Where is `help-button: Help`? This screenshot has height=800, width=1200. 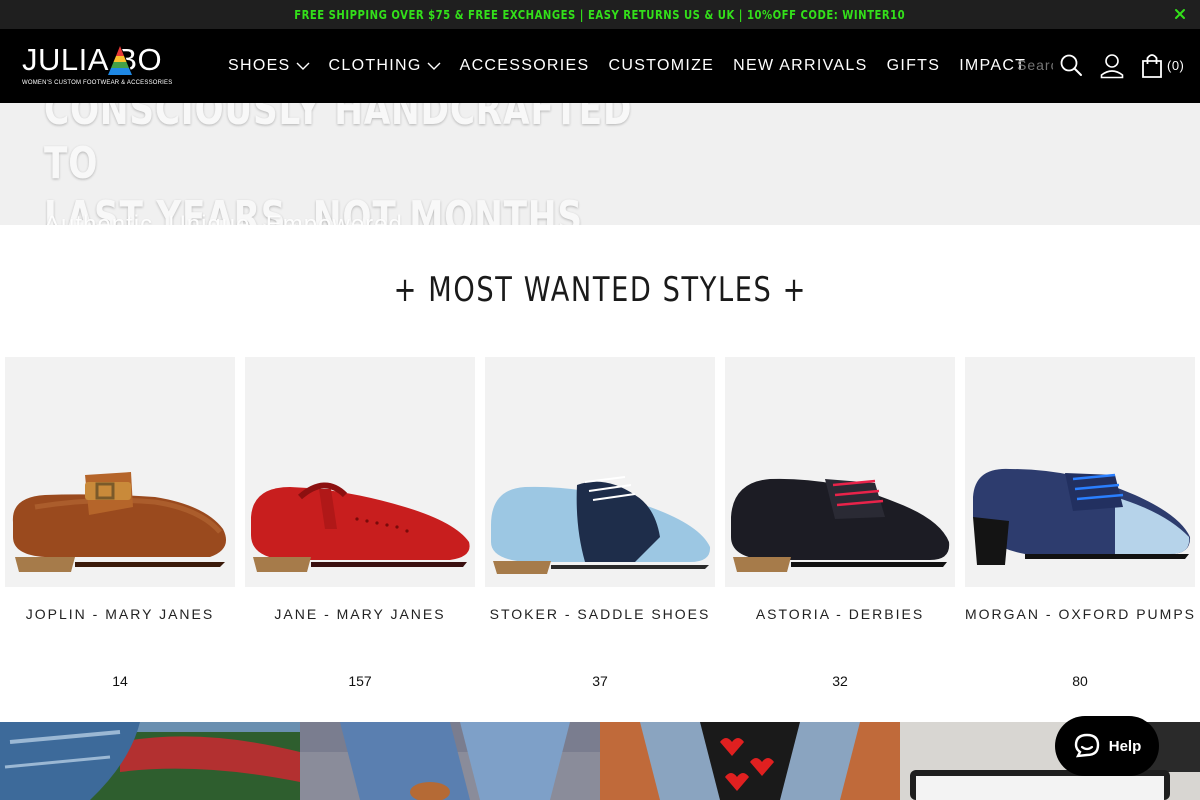 help-button: Help is located at coordinates (1107, 746).